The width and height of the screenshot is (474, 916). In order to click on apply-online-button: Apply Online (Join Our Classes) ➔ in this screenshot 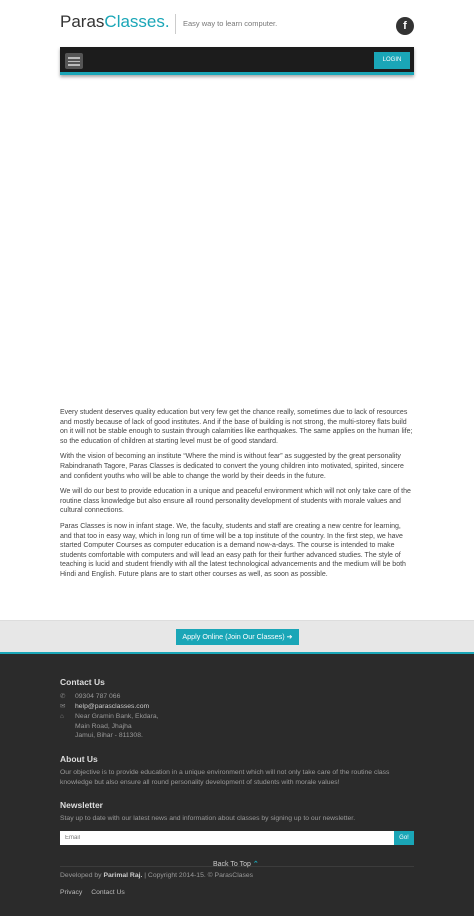, I will do `click(237, 637)`.